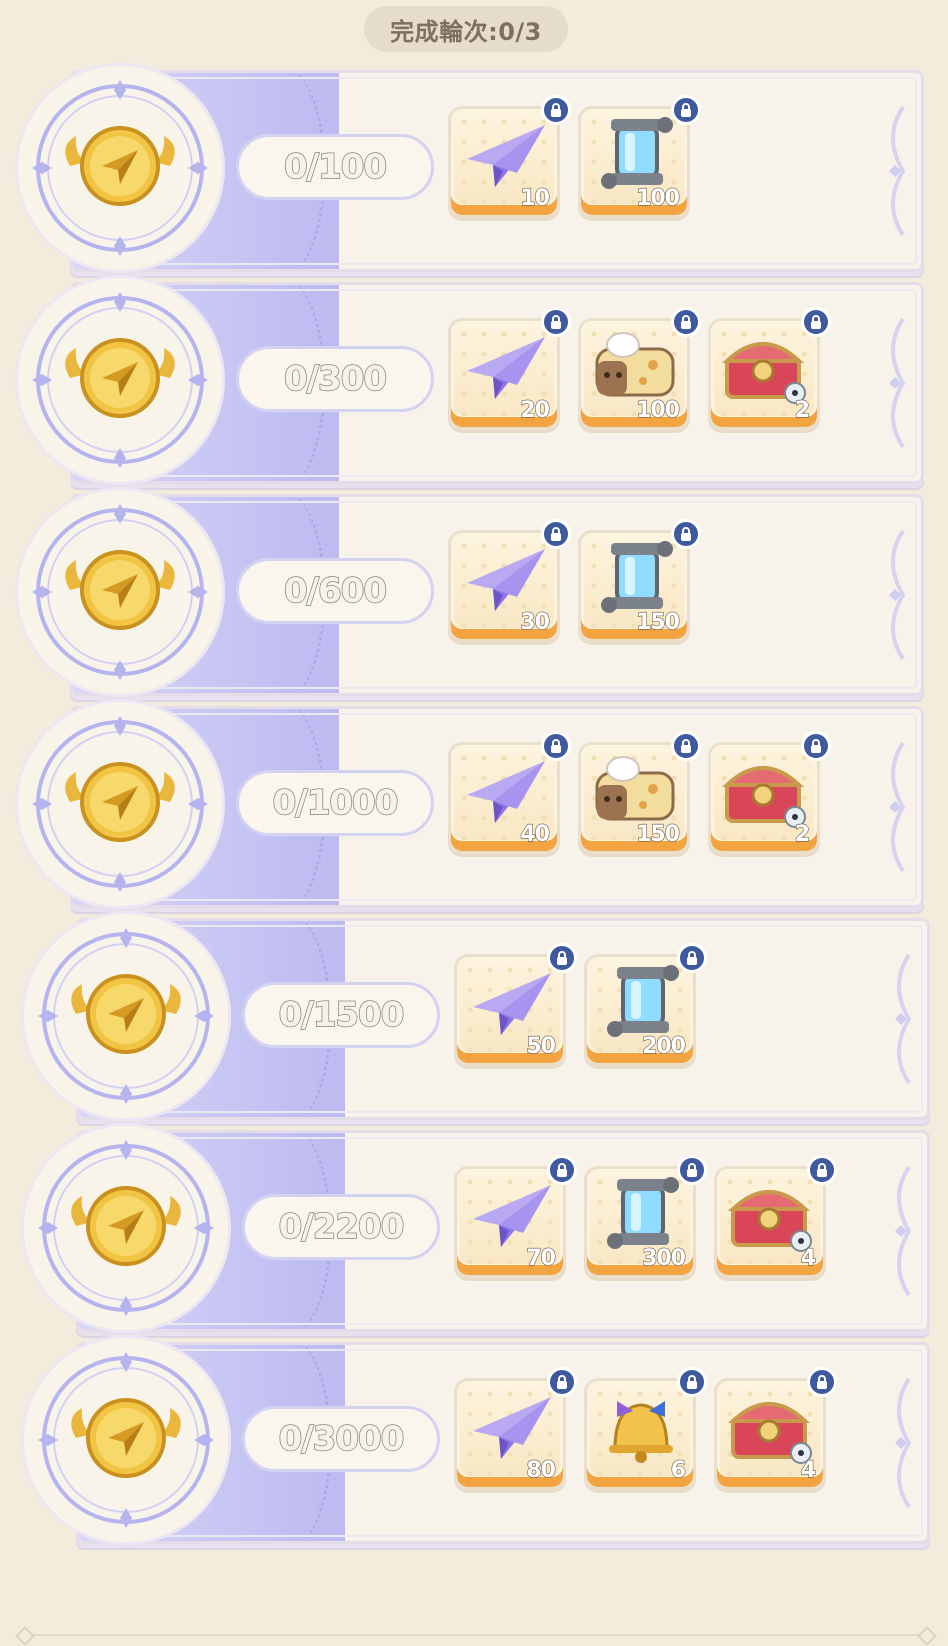 This screenshot has width=948, height=1646. Describe the element at coordinates (335, 379) in the screenshot. I see `milestone-progress: 0/300` at that location.